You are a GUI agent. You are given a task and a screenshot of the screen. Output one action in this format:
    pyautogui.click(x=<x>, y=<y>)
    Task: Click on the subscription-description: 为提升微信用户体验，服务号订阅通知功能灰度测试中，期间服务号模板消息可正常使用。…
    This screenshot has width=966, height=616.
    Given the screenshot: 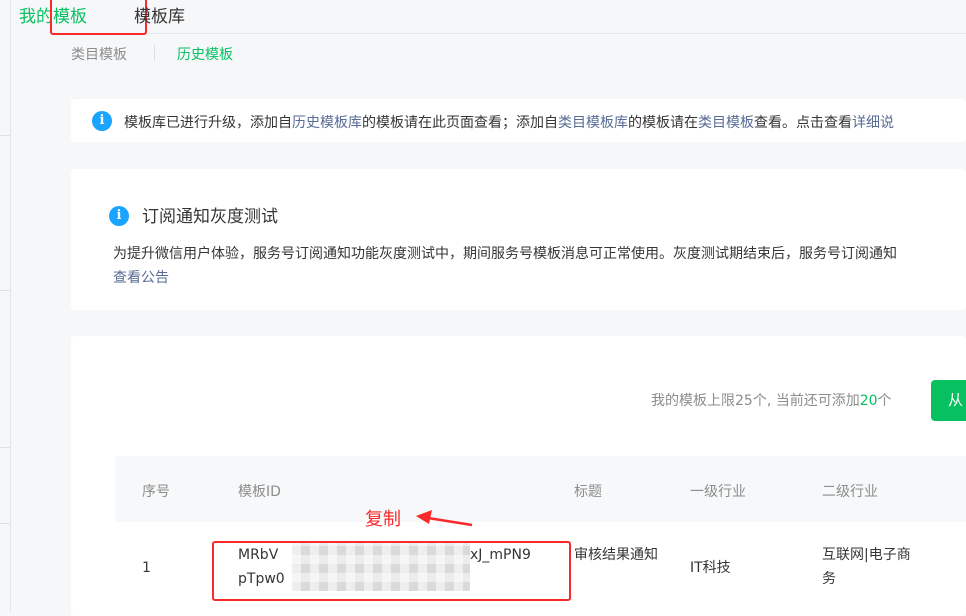 What is the action you would take?
    pyautogui.click(x=505, y=254)
    